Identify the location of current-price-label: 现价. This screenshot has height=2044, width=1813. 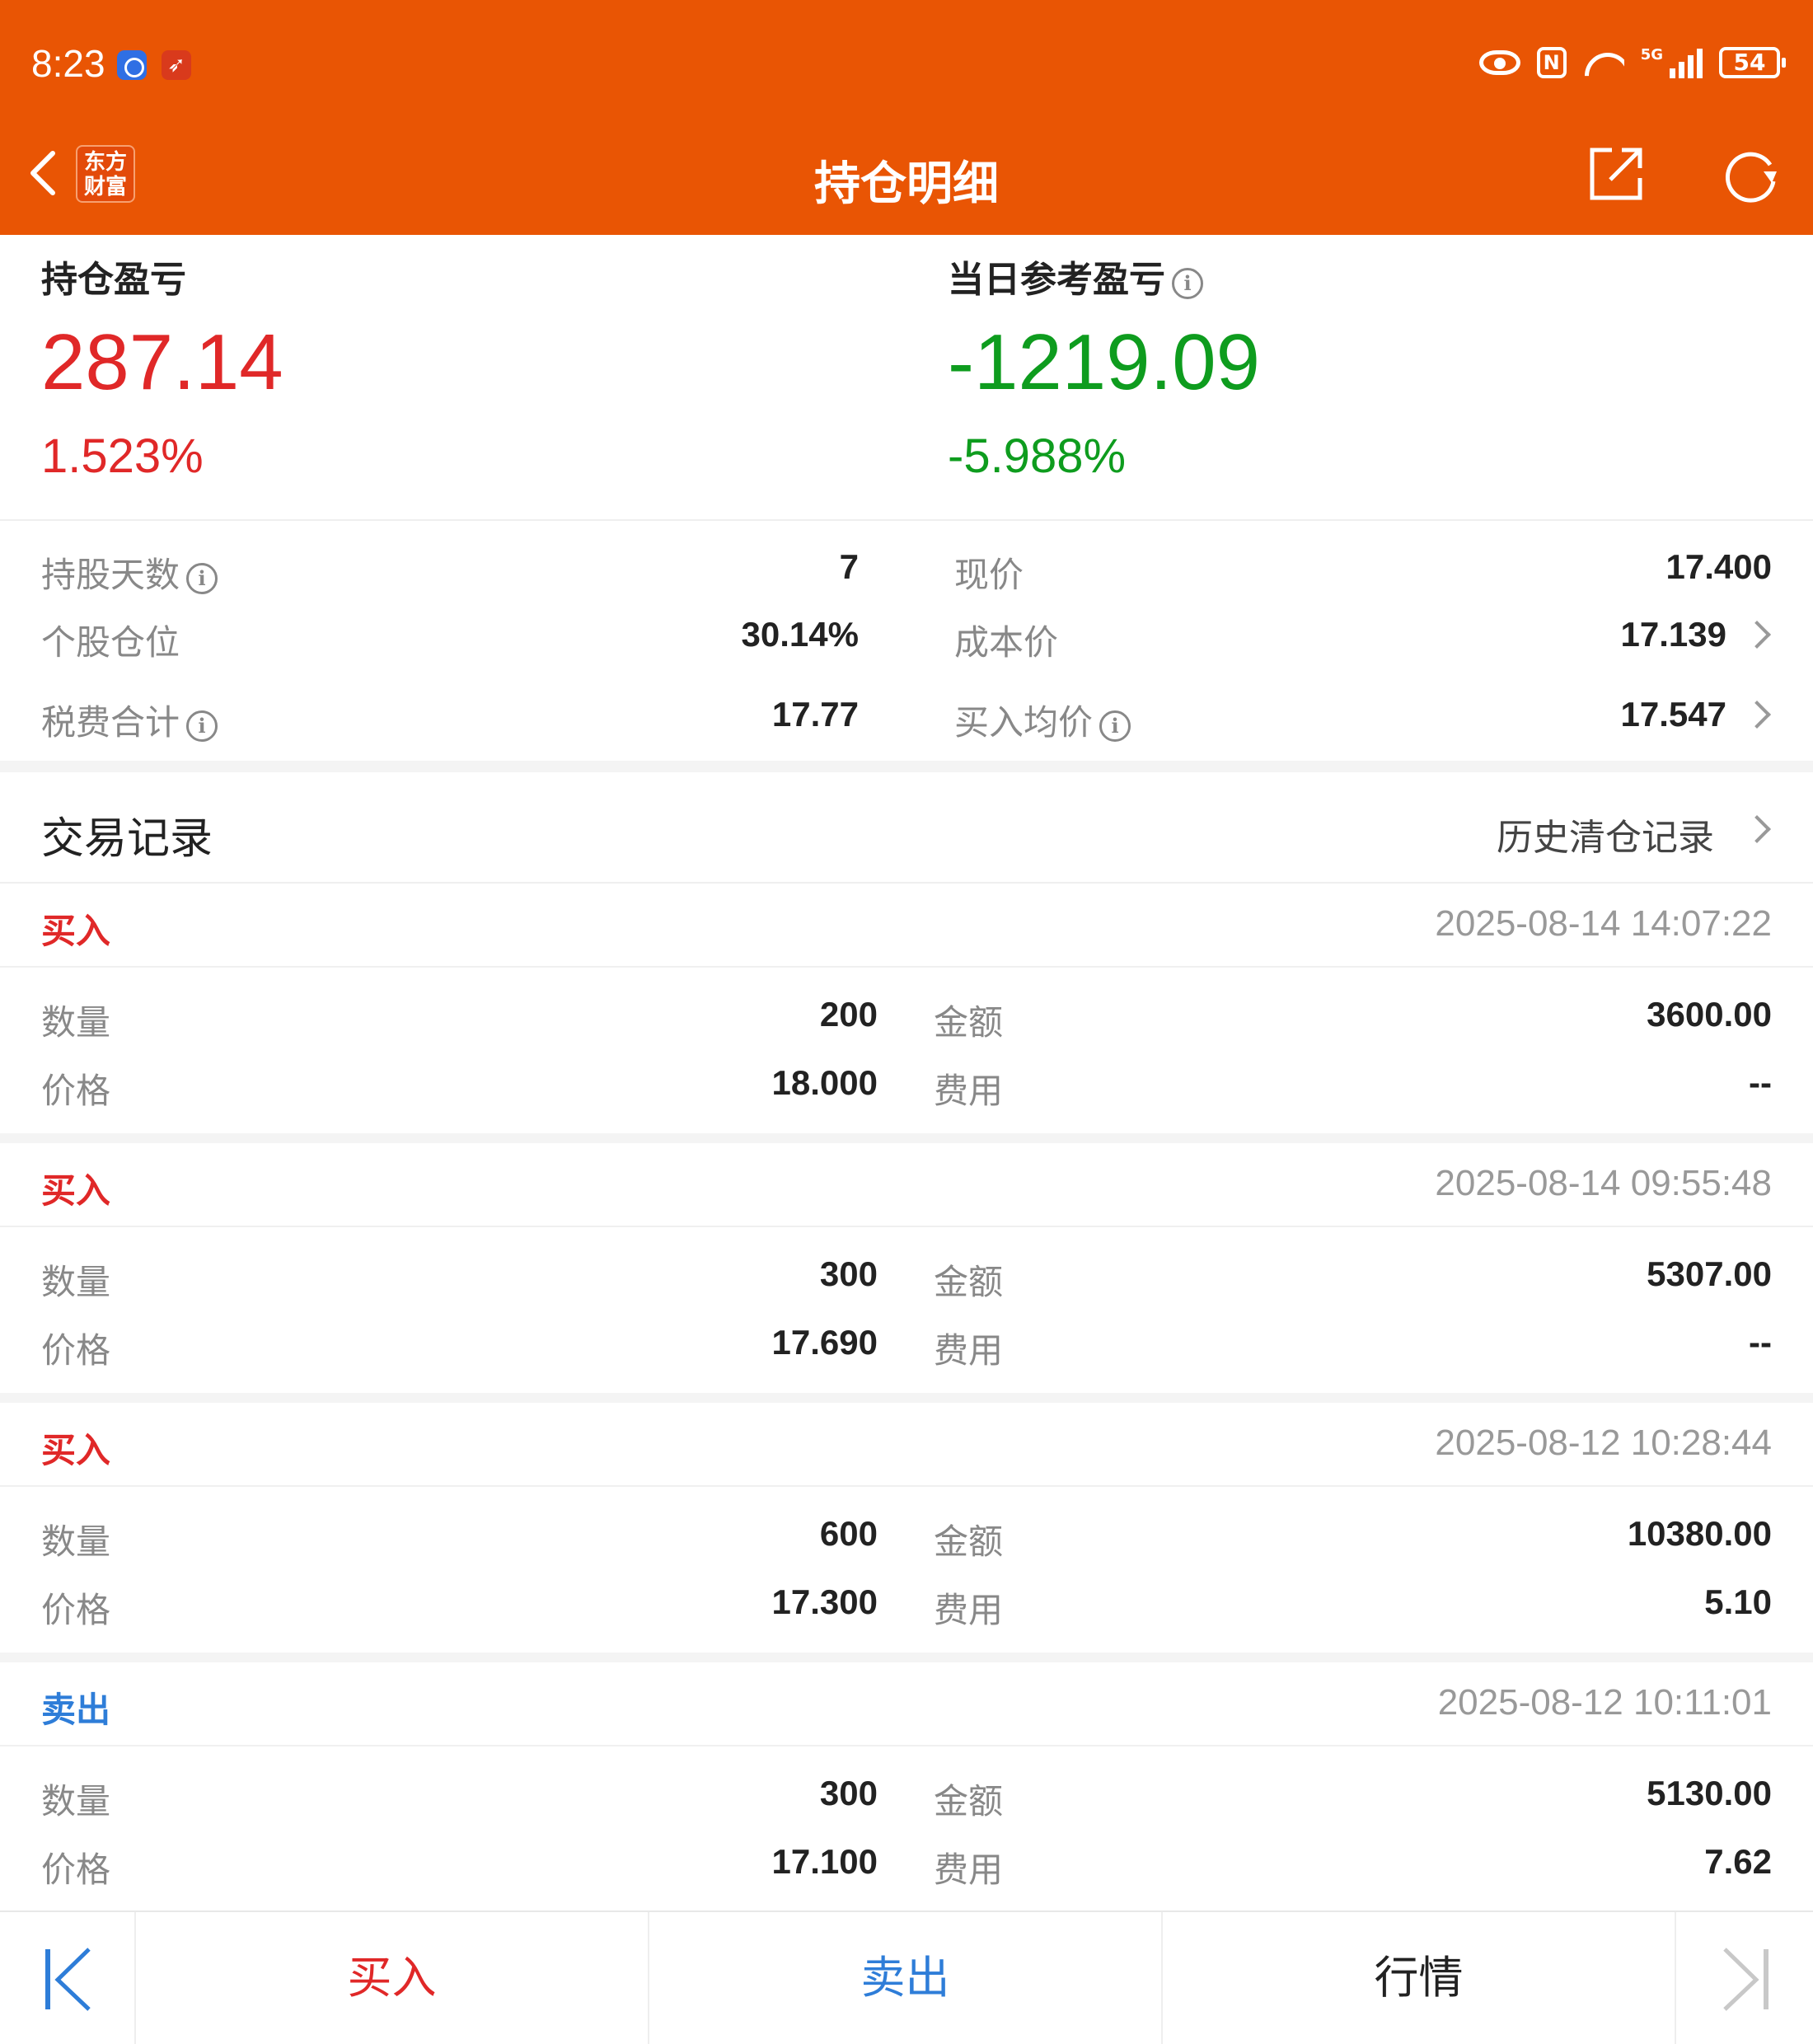
(989, 575).